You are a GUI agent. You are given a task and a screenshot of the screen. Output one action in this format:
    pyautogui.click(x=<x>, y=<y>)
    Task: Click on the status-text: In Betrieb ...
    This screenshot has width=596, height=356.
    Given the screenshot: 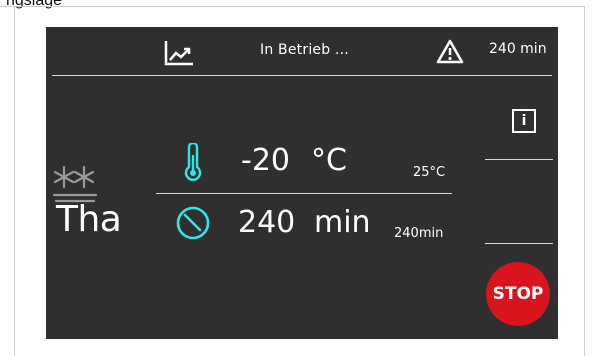 What is the action you would take?
    pyautogui.click(x=304, y=50)
    